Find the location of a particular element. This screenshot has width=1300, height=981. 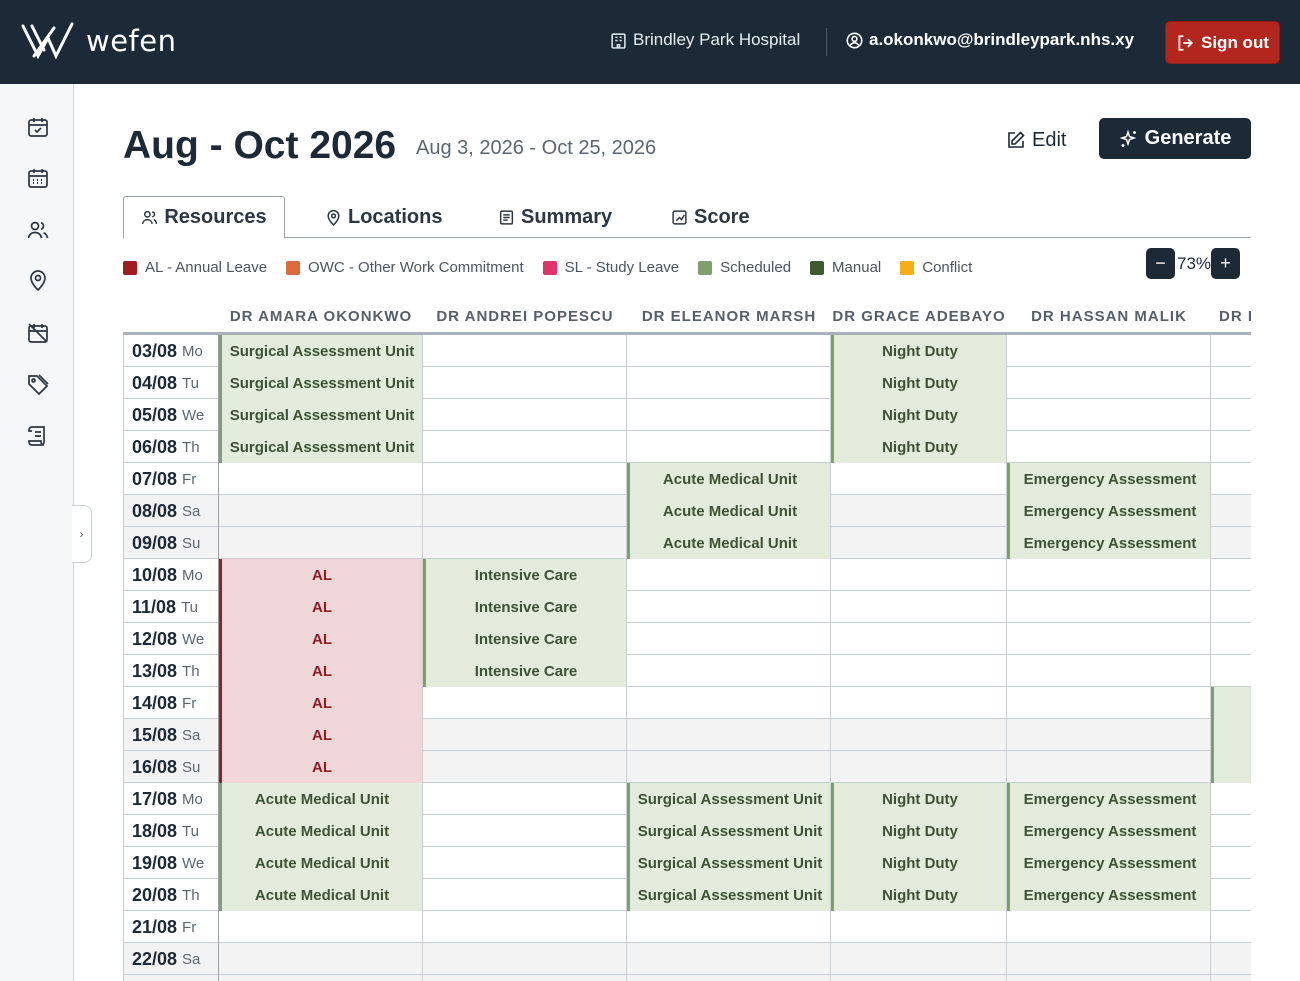

tab-summary: Summary is located at coordinates (555, 217).